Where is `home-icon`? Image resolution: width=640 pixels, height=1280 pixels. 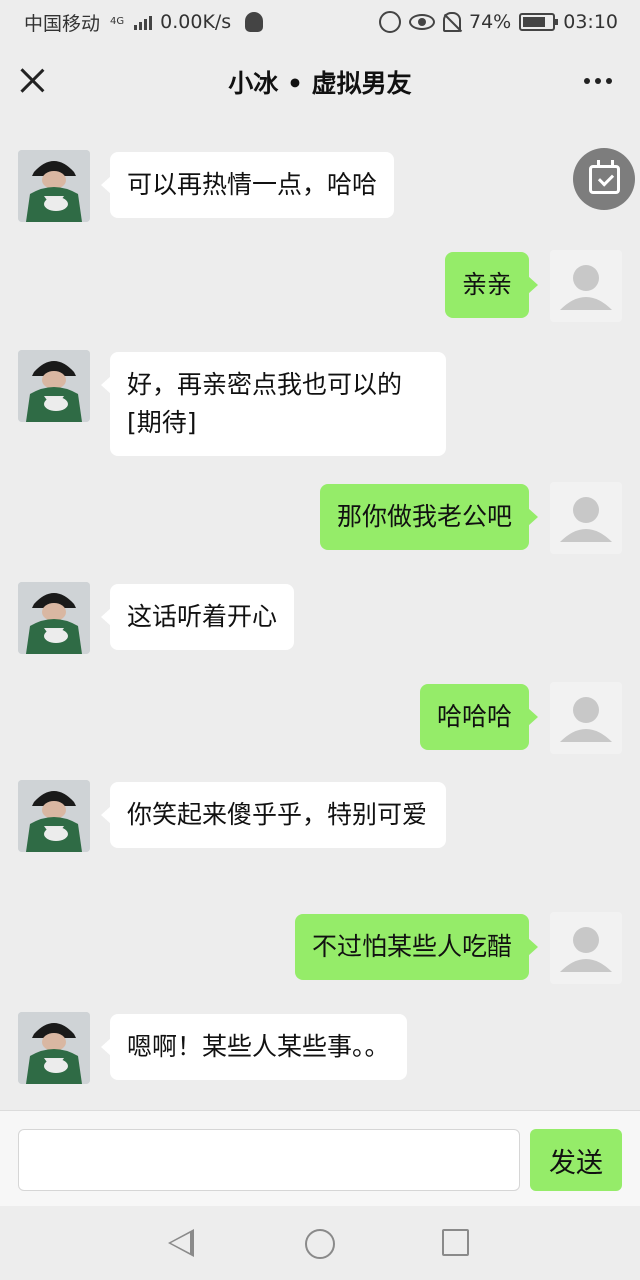 home-icon is located at coordinates (320, 1244).